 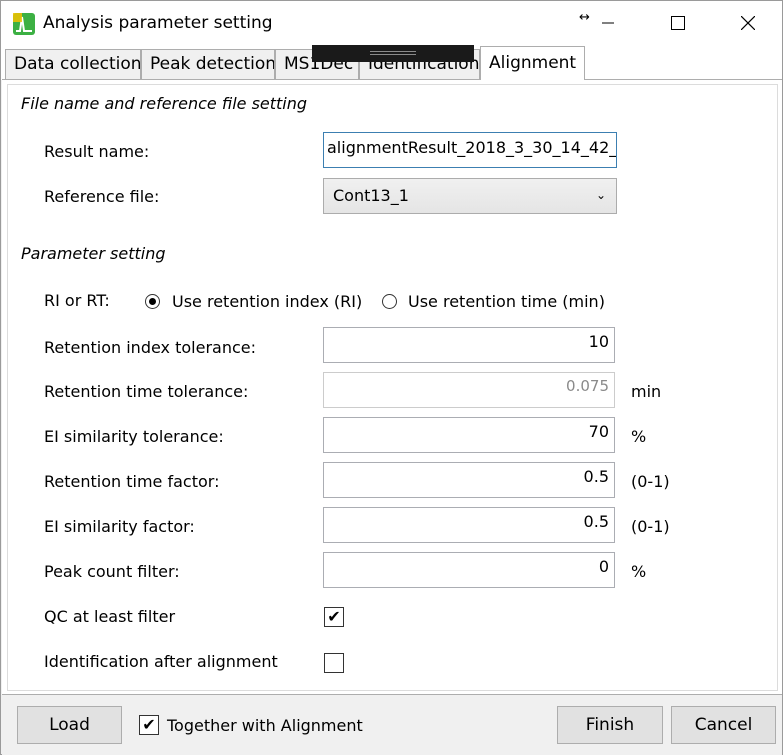 What do you see at coordinates (600, 195) in the screenshot?
I see `chevron-down-icon: ⌄` at bounding box center [600, 195].